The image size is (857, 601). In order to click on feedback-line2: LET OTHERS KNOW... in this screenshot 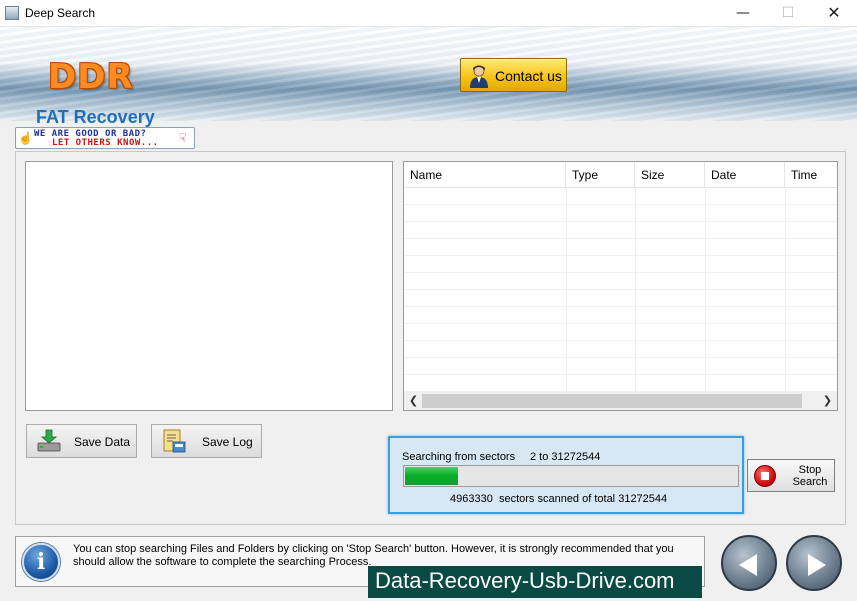, I will do `click(105, 143)`.